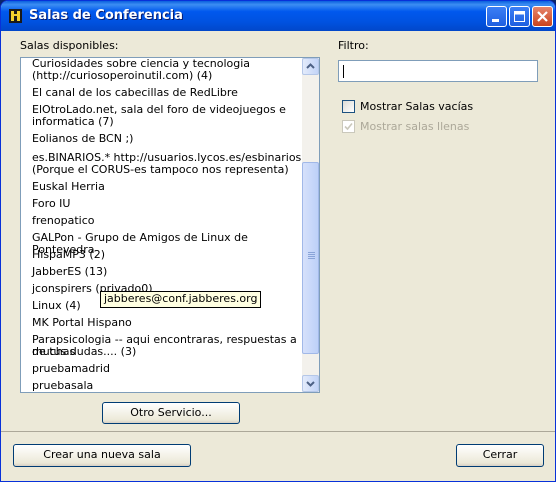  I want to click on text-caret, so click(343, 71).